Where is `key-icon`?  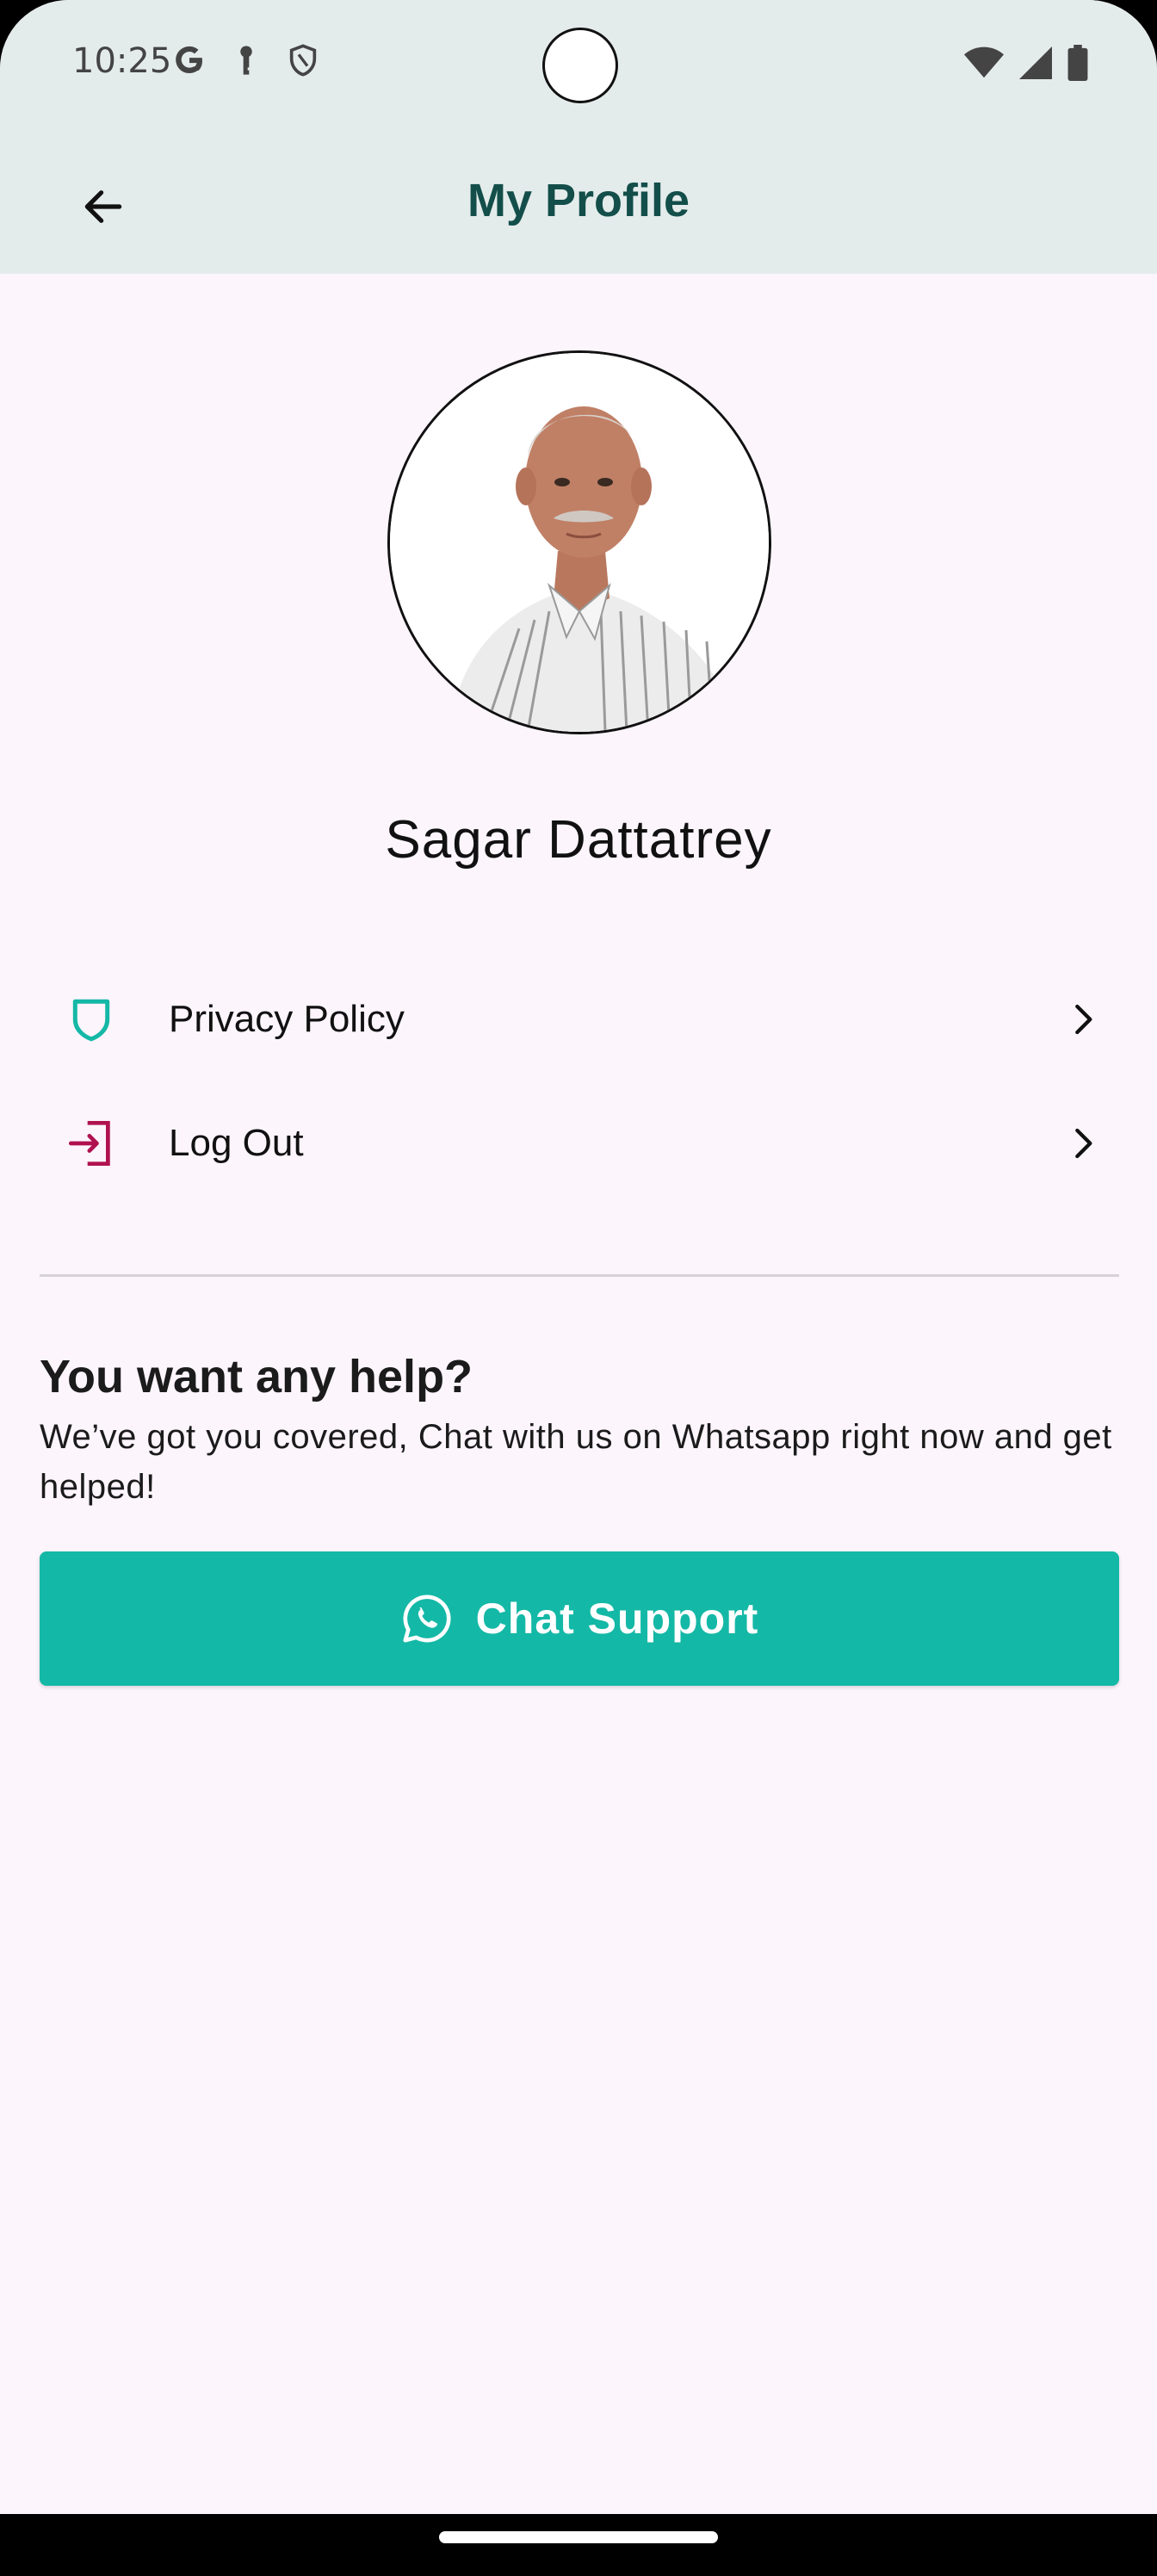 key-icon is located at coordinates (246, 63).